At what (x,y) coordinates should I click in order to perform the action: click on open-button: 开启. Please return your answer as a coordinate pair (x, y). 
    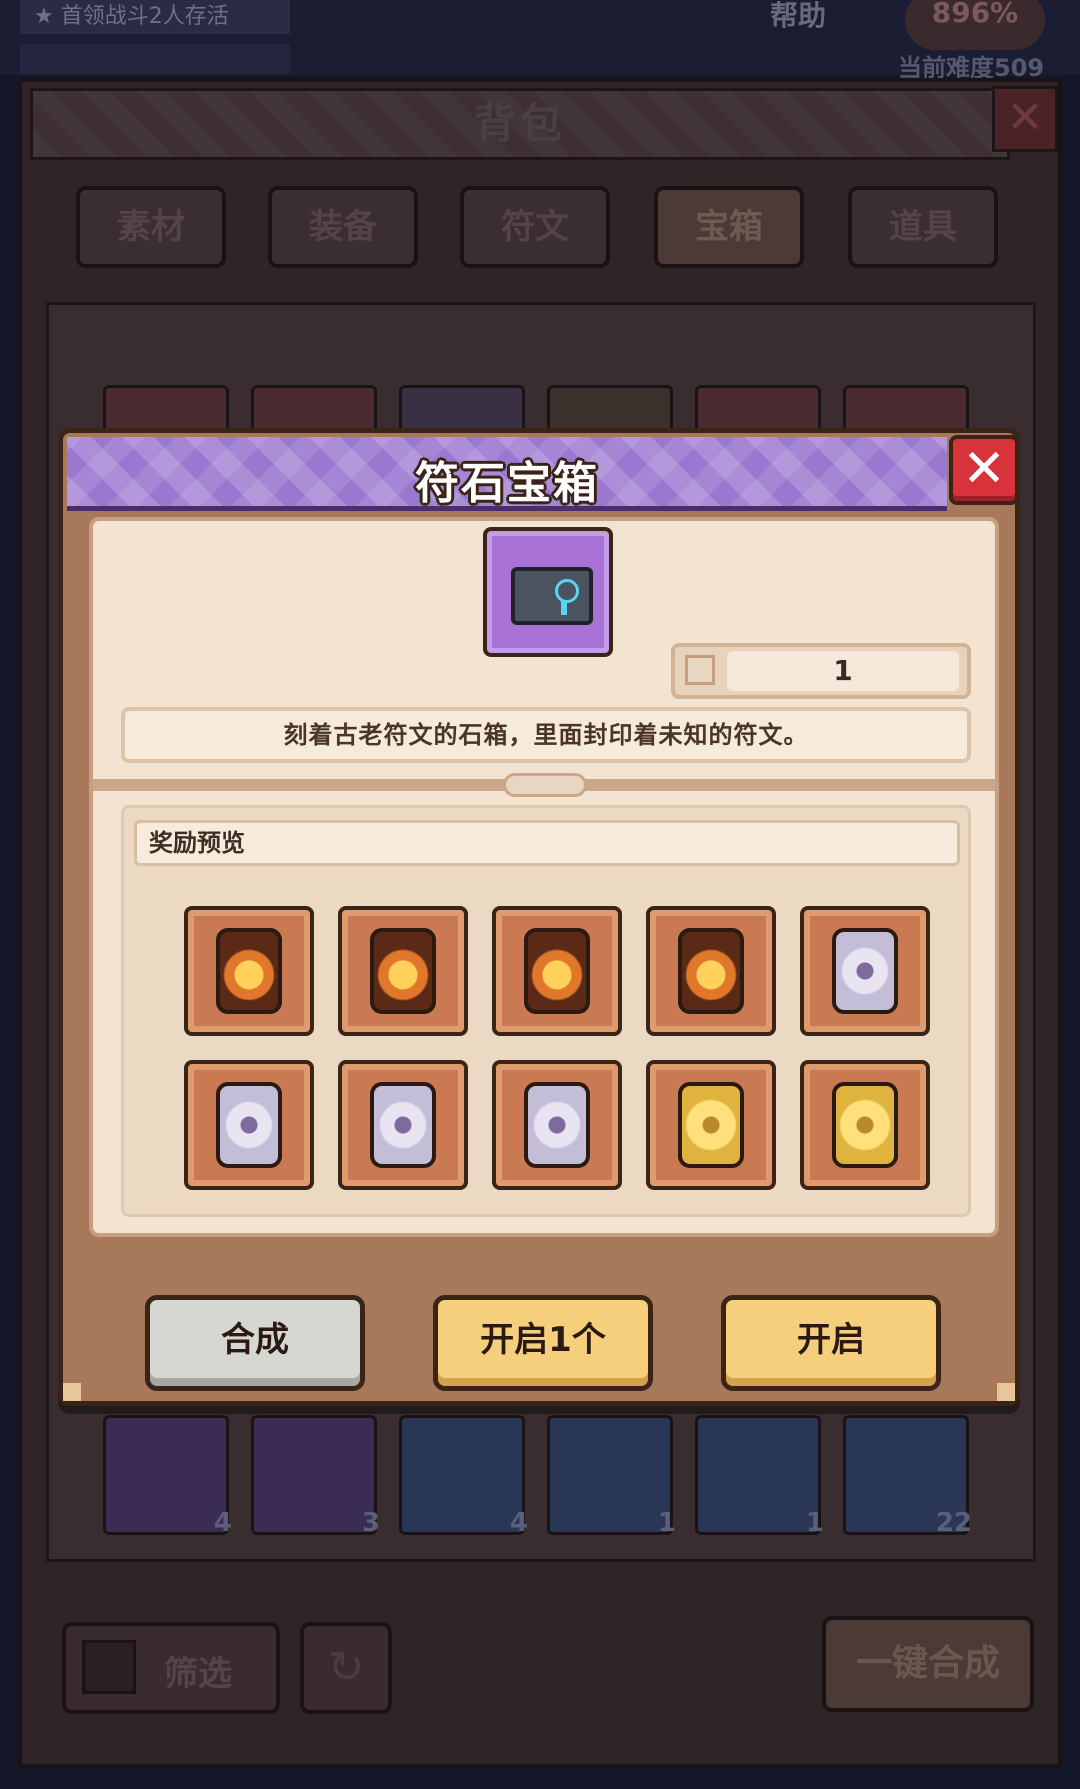
    Looking at the image, I should click on (831, 1343).